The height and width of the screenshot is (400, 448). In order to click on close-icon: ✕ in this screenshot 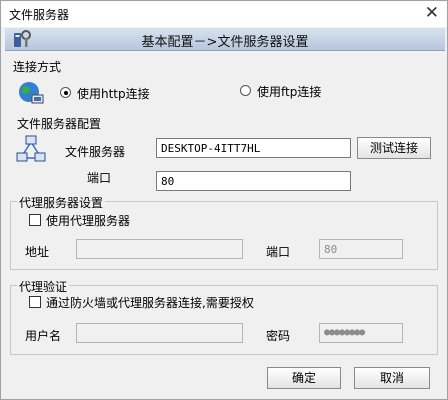, I will do `click(432, 13)`.